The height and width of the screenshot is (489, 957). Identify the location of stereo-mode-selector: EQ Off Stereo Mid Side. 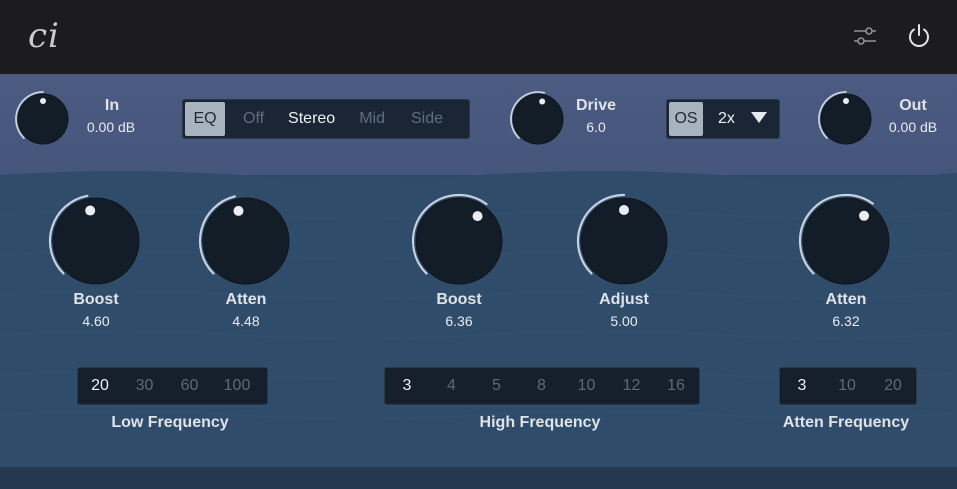
(326, 119).